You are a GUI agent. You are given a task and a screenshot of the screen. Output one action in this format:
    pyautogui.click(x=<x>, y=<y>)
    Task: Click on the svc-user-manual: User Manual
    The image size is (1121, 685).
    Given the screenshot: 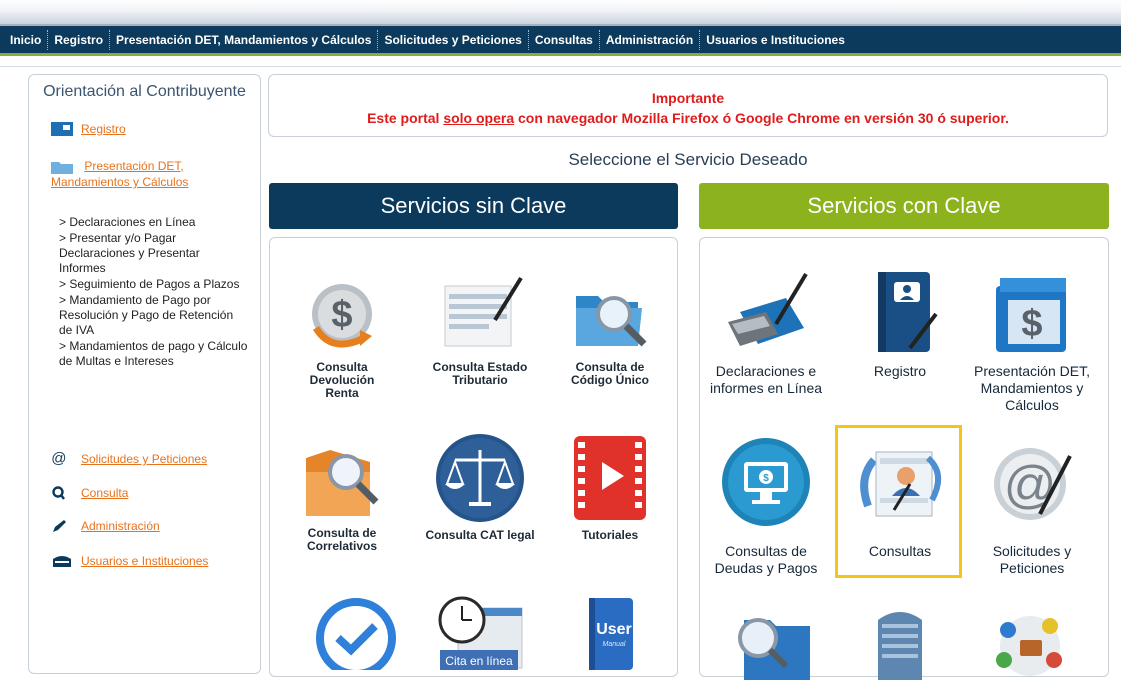 What is the action you would take?
    pyautogui.click(x=610, y=632)
    